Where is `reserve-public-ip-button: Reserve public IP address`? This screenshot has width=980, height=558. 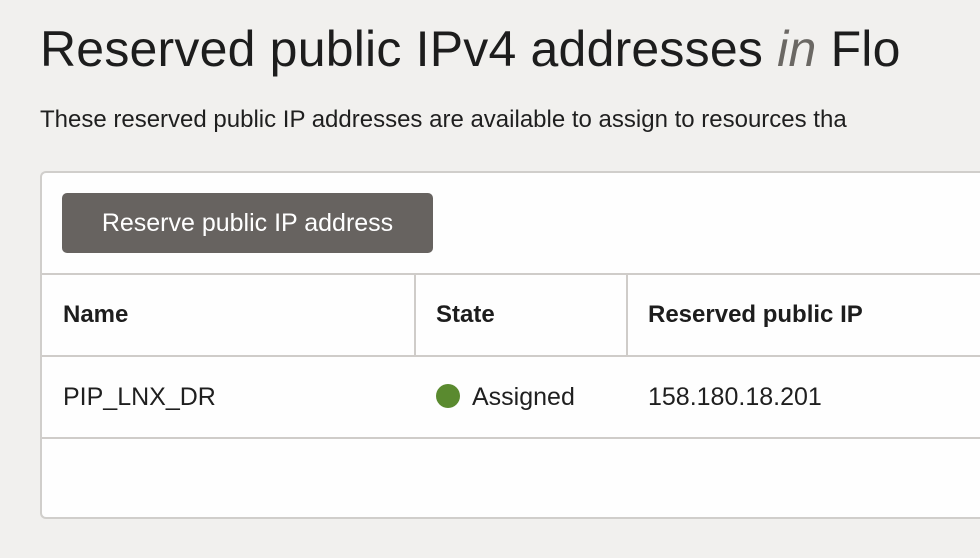 reserve-public-ip-button: Reserve public IP address is located at coordinates (247, 223).